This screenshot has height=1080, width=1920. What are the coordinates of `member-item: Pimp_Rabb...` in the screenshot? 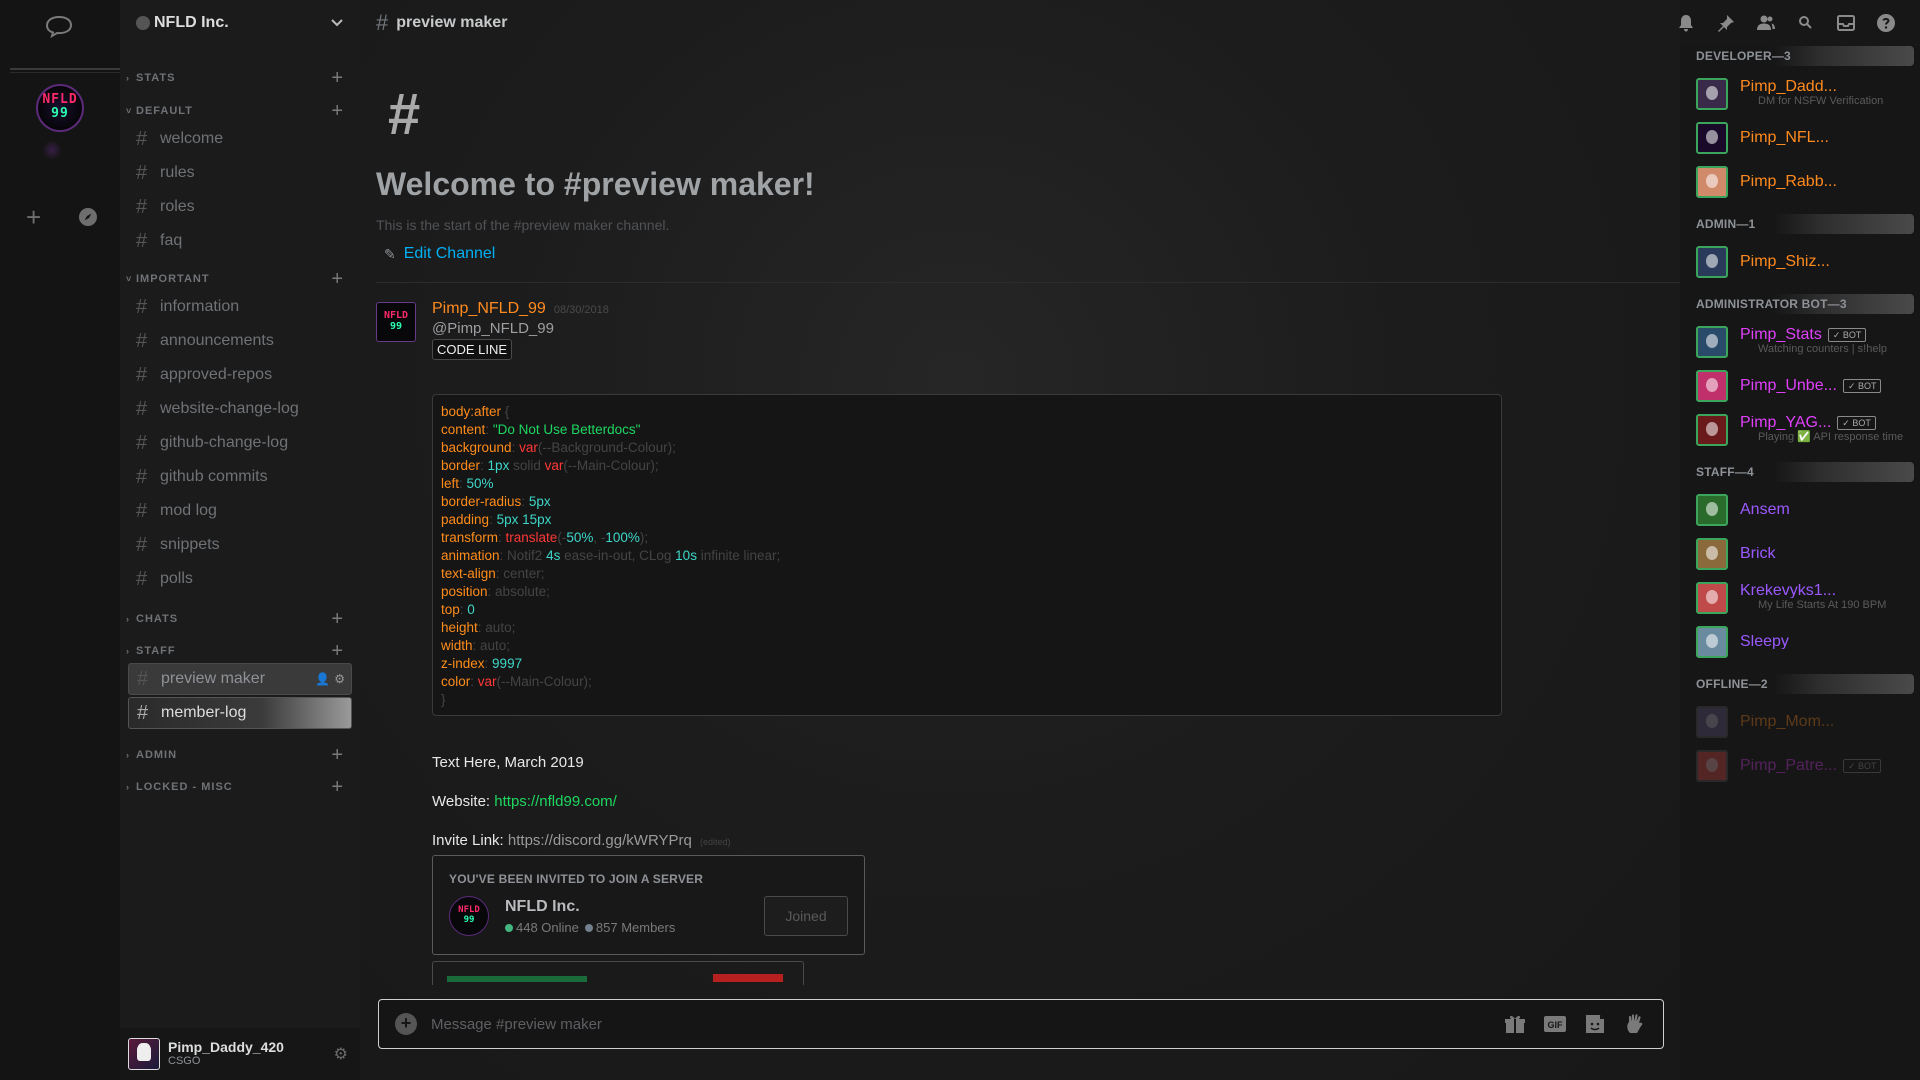 It's located at (1808, 182).